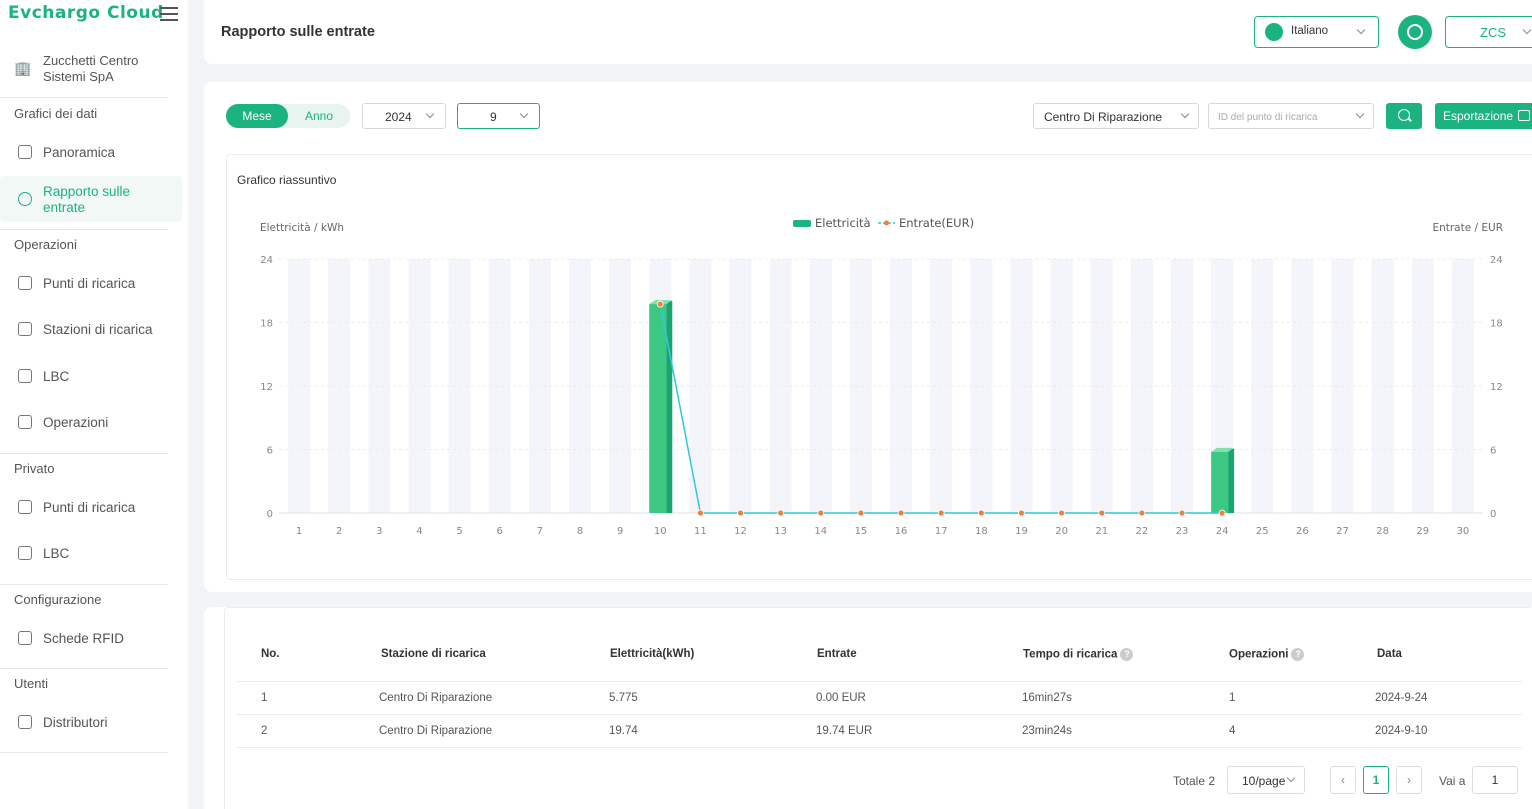 The image size is (1532, 809). I want to click on company-selector: 🏢 Zucchetti Centro Sistemi SpA, so click(84, 74).